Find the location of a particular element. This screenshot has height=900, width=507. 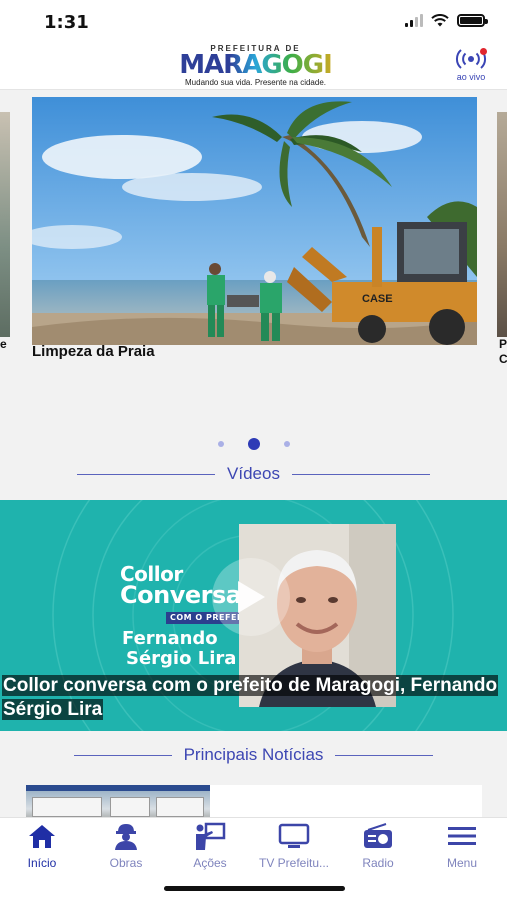

carousel-next-slide is located at coordinates (502, 224).